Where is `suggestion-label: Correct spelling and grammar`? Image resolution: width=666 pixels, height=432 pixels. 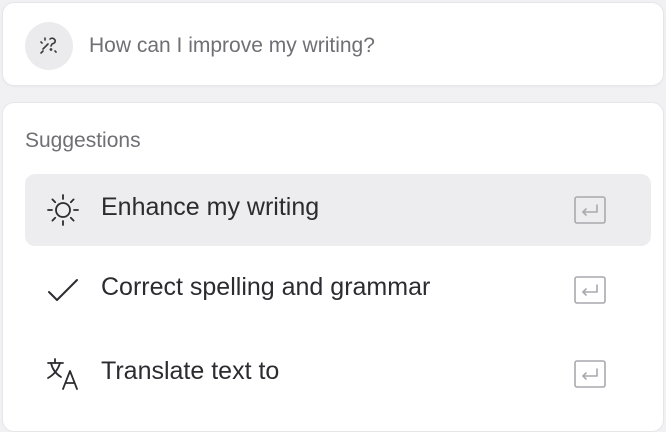
suggestion-label: Correct spelling and grammar is located at coordinates (266, 287).